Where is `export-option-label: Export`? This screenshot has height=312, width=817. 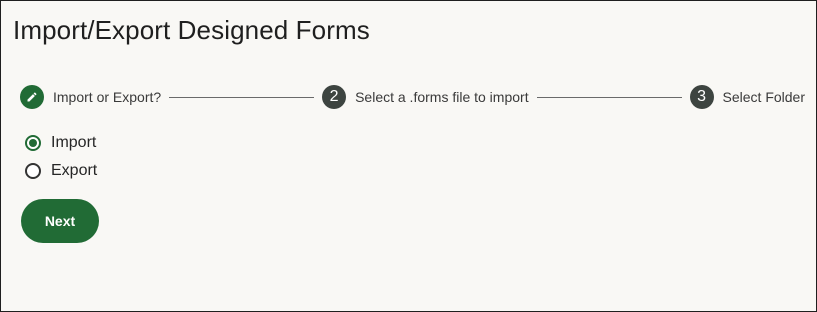
export-option-label: Export is located at coordinates (74, 171).